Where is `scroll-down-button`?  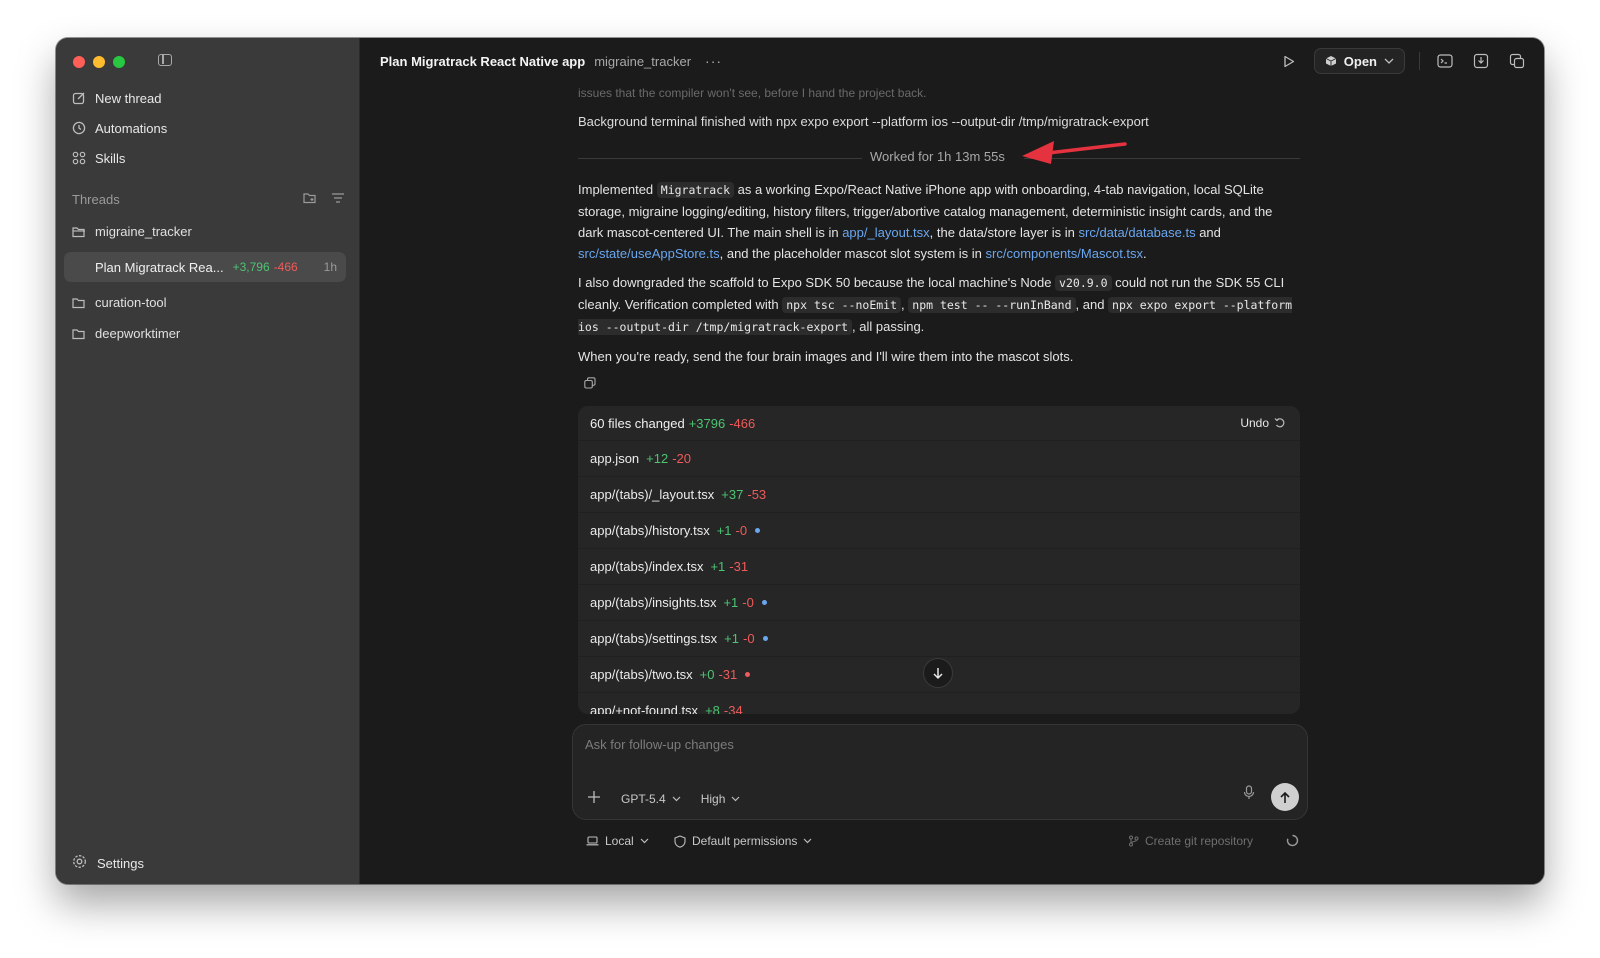 scroll-down-button is located at coordinates (938, 673).